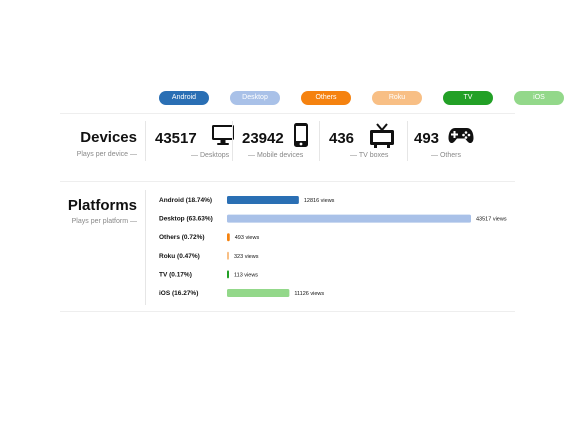 Image resolution: width=575 pixels, height=421 pixels. I want to click on bar-value-label: 11126 views, so click(309, 294).